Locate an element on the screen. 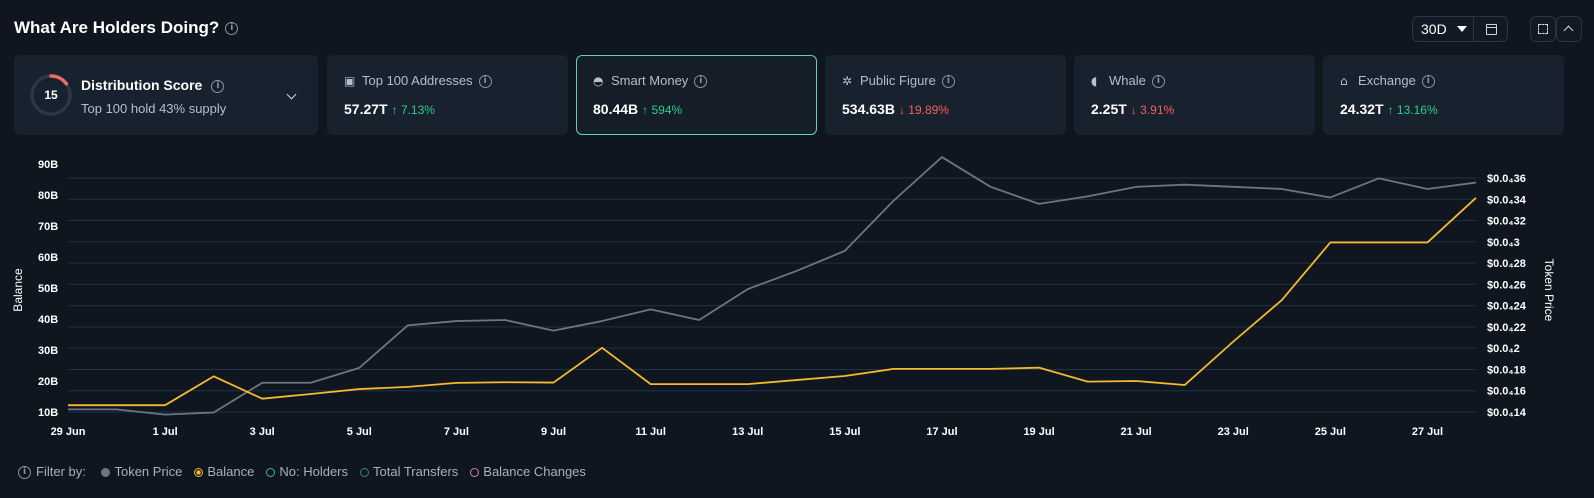  card-label-text: Top 100 Addresses is located at coordinates (417, 80).